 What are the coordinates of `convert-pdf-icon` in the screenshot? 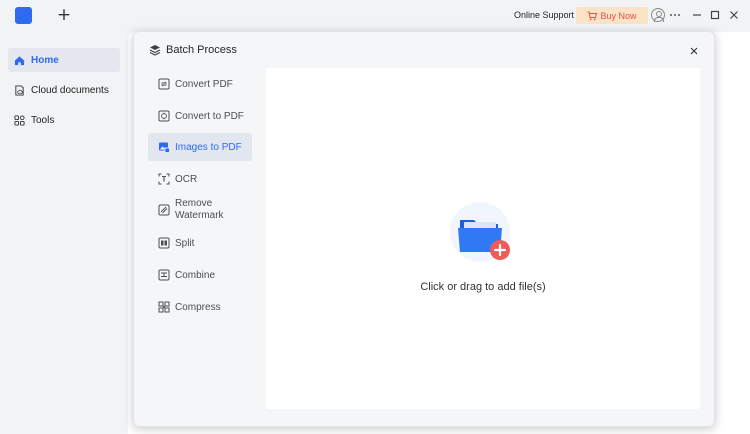 It's located at (164, 84).